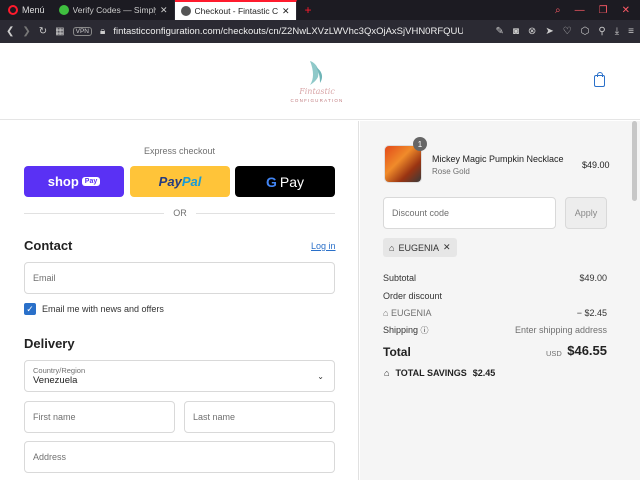 The width and height of the screenshot is (640, 480). Describe the element at coordinates (308, 10) in the screenshot. I see `new-tab-button: +` at that location.